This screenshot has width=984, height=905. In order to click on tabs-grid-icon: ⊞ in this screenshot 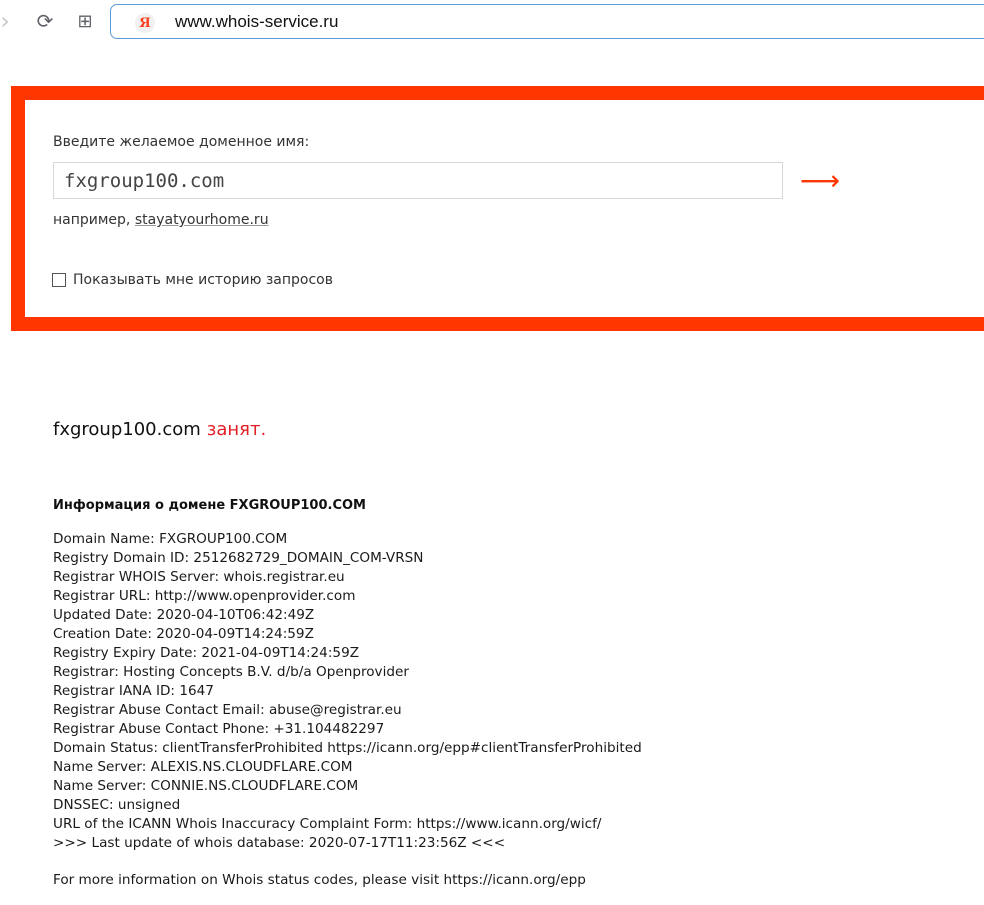, I will do `click(85, 21)`.